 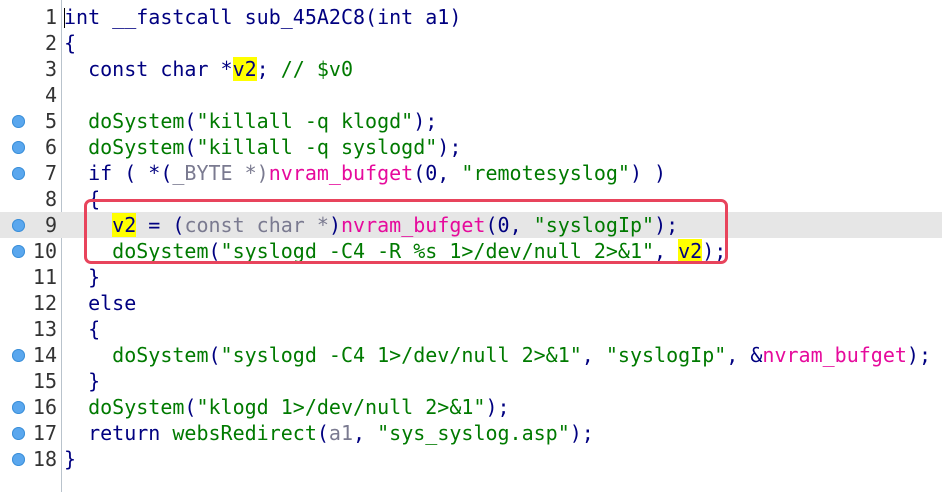 I want to click on line-number: 10, so click(x=44, y=251).